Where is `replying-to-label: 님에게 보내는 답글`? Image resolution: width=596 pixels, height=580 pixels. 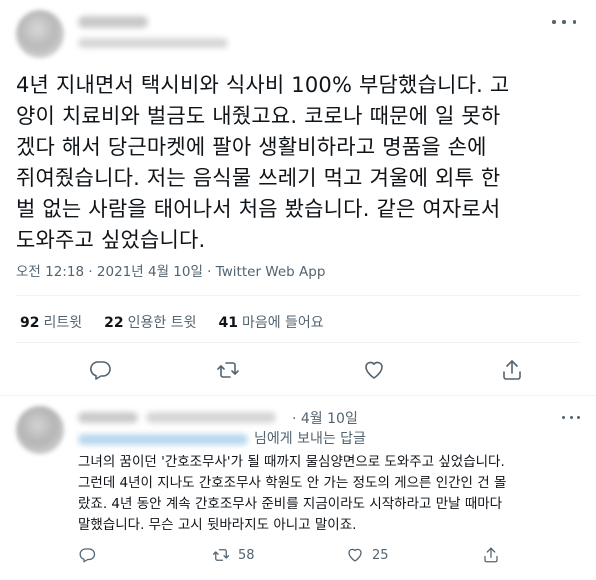 replying-to-label: 님에게 보내는 답글 is located at coordinates (310, 439).